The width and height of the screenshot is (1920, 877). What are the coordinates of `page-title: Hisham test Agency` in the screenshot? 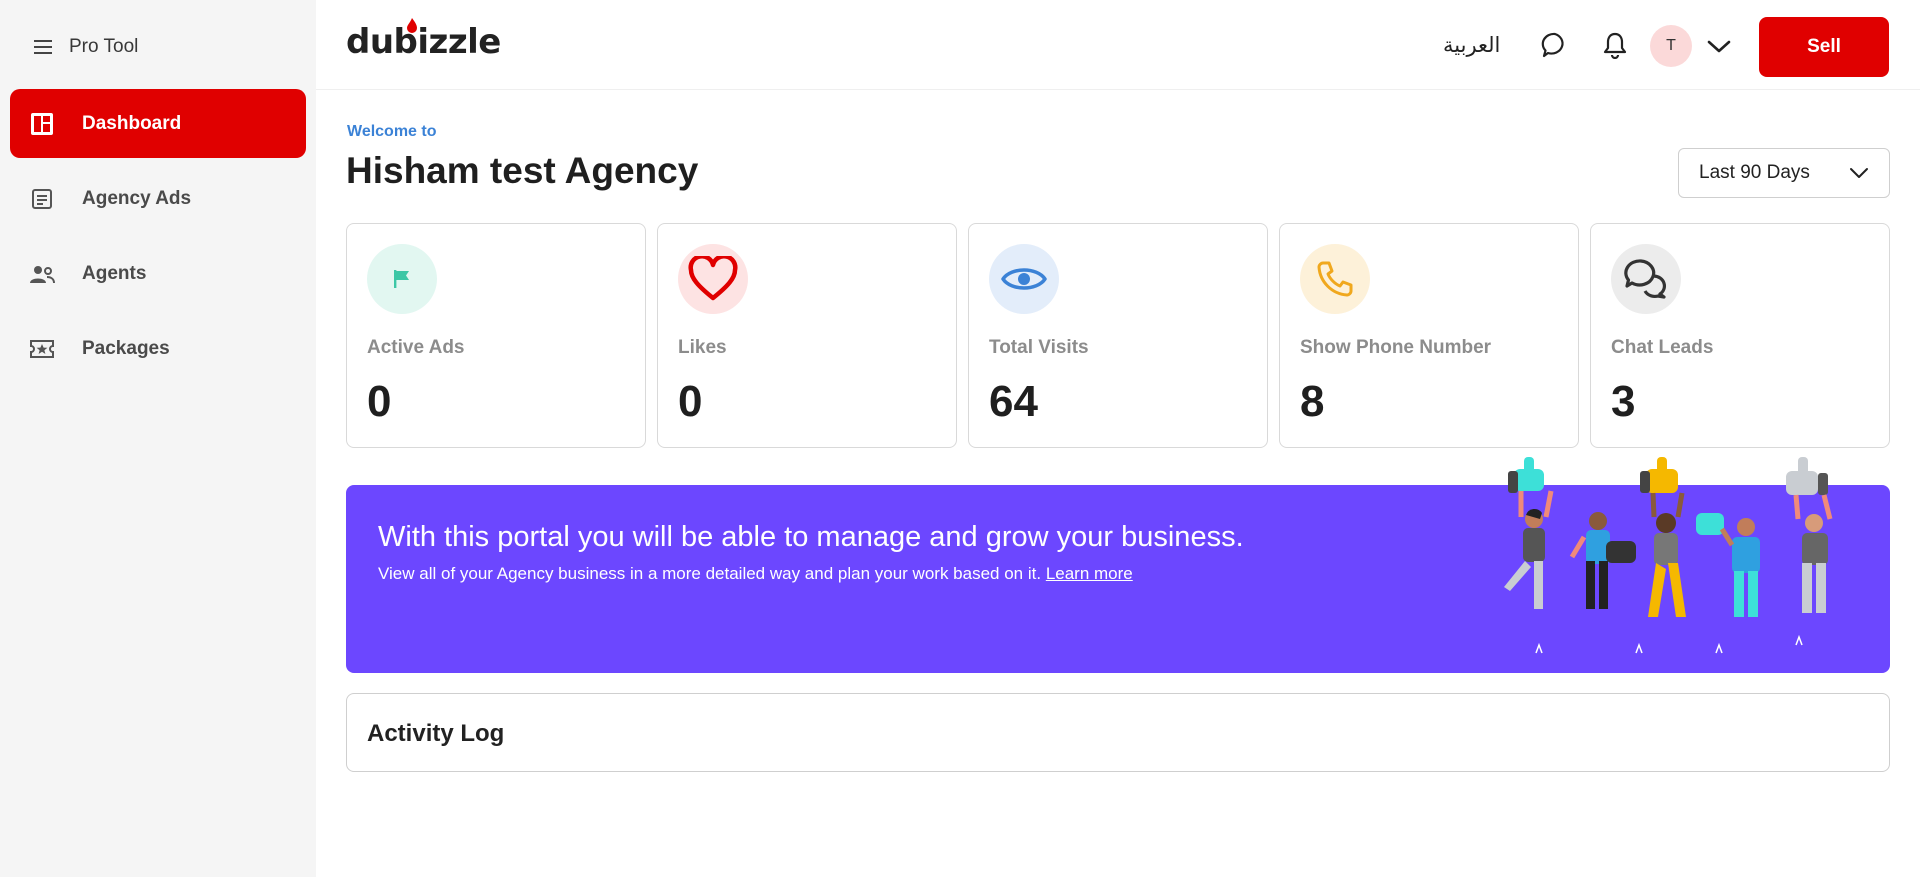 It's located at (522, 170).